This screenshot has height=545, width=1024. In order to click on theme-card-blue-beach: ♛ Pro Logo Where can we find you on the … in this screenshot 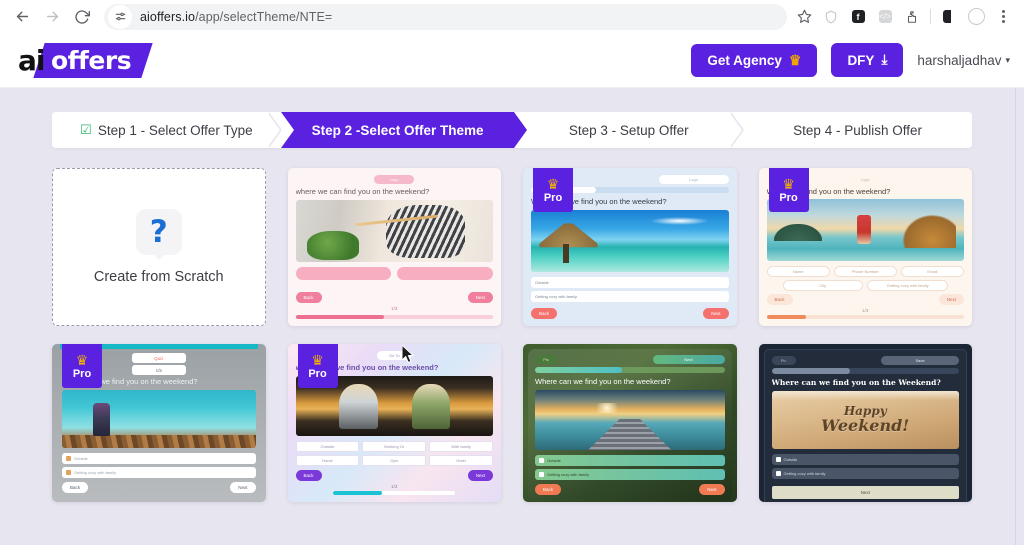, I will do `click(630, 247)`.